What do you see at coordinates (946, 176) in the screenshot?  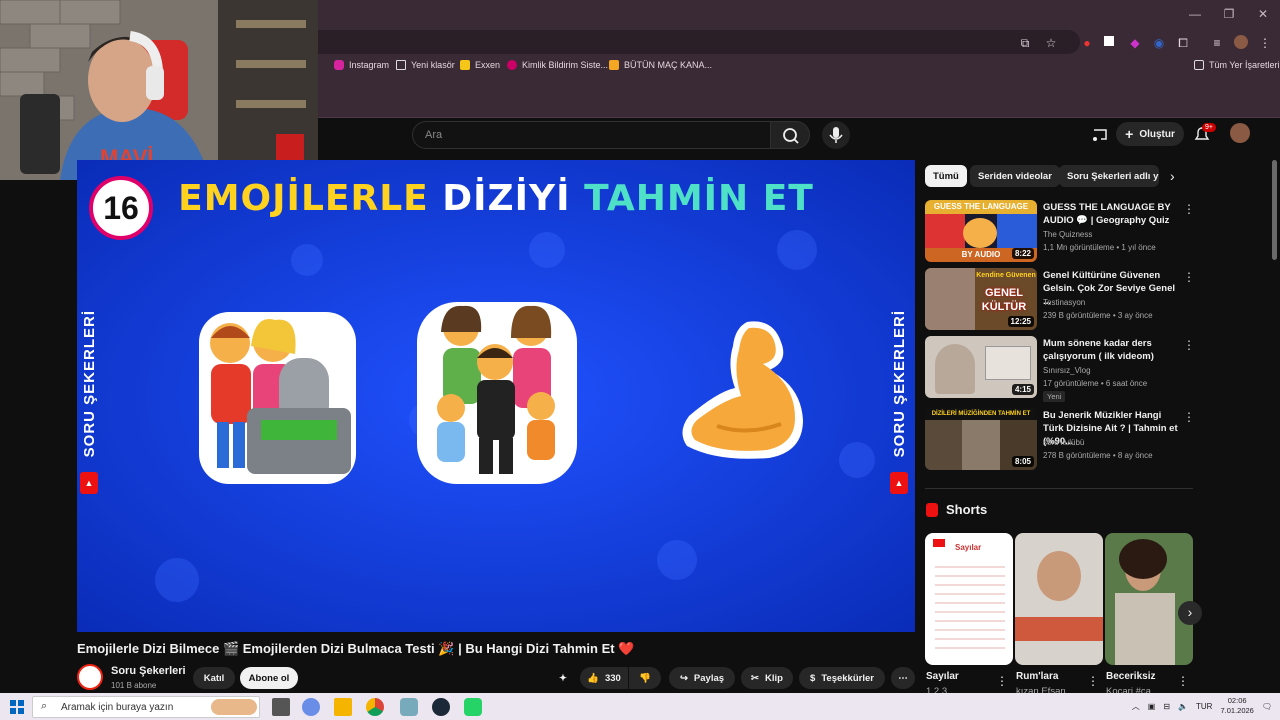 I see `chip-all: Tümü` at bounding box center [946, 176].